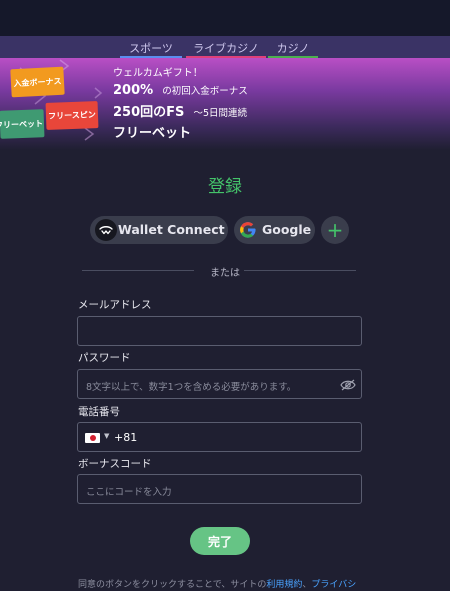 The width and height of the screenshot is (450, 591). I want to click on password-field: 8文字以上で、数字1つを含める必要があります。, so click(219, 384).